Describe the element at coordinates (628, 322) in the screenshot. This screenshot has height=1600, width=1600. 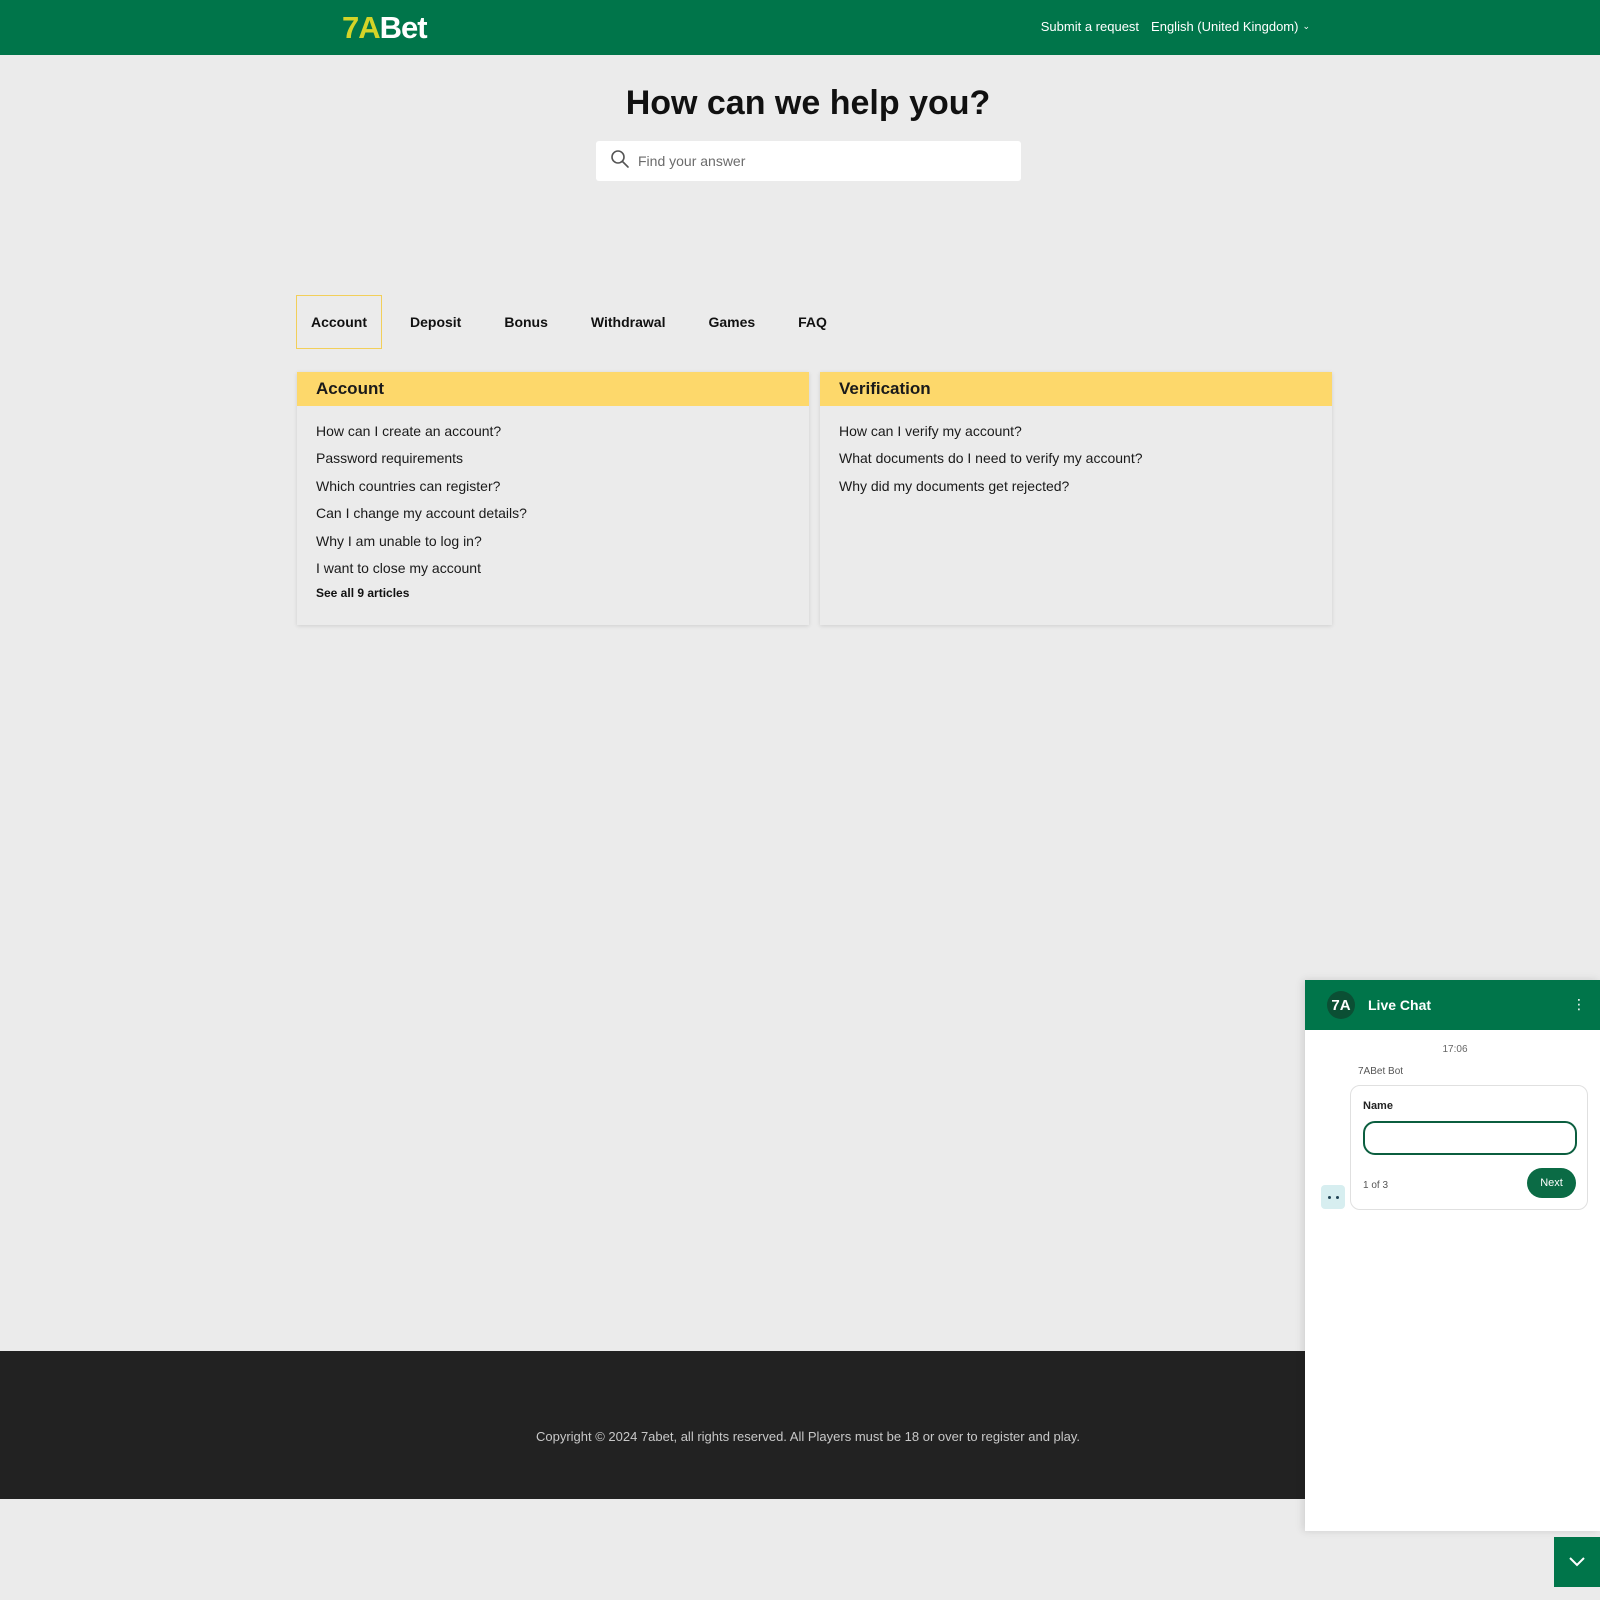
I see `tab-withdrawal: Withdrawal` at that location.